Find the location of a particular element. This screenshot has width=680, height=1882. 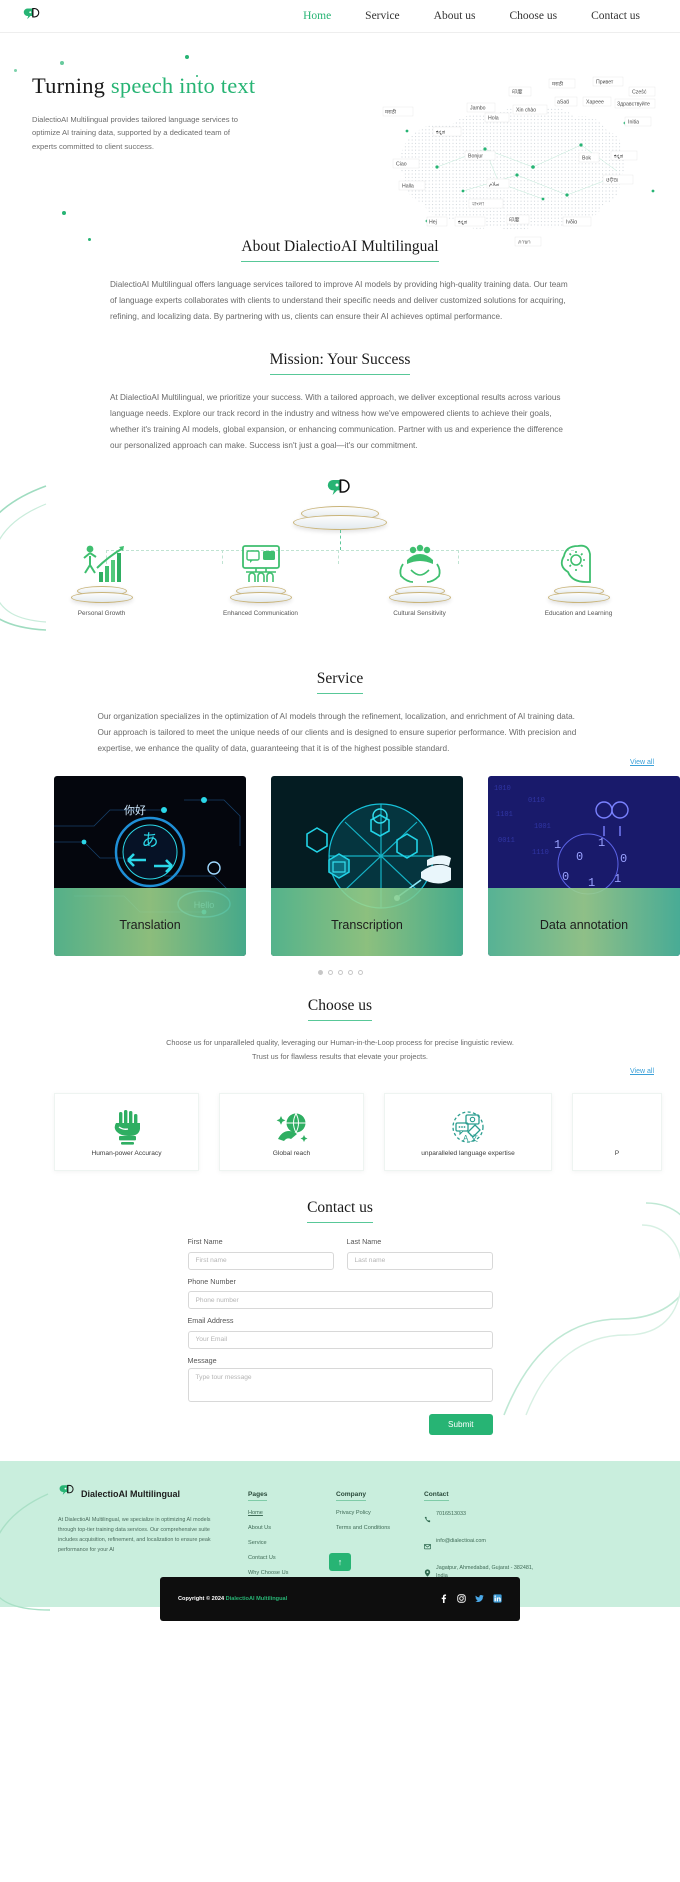

svg-text: Halla is located at coordinates (408, 187).